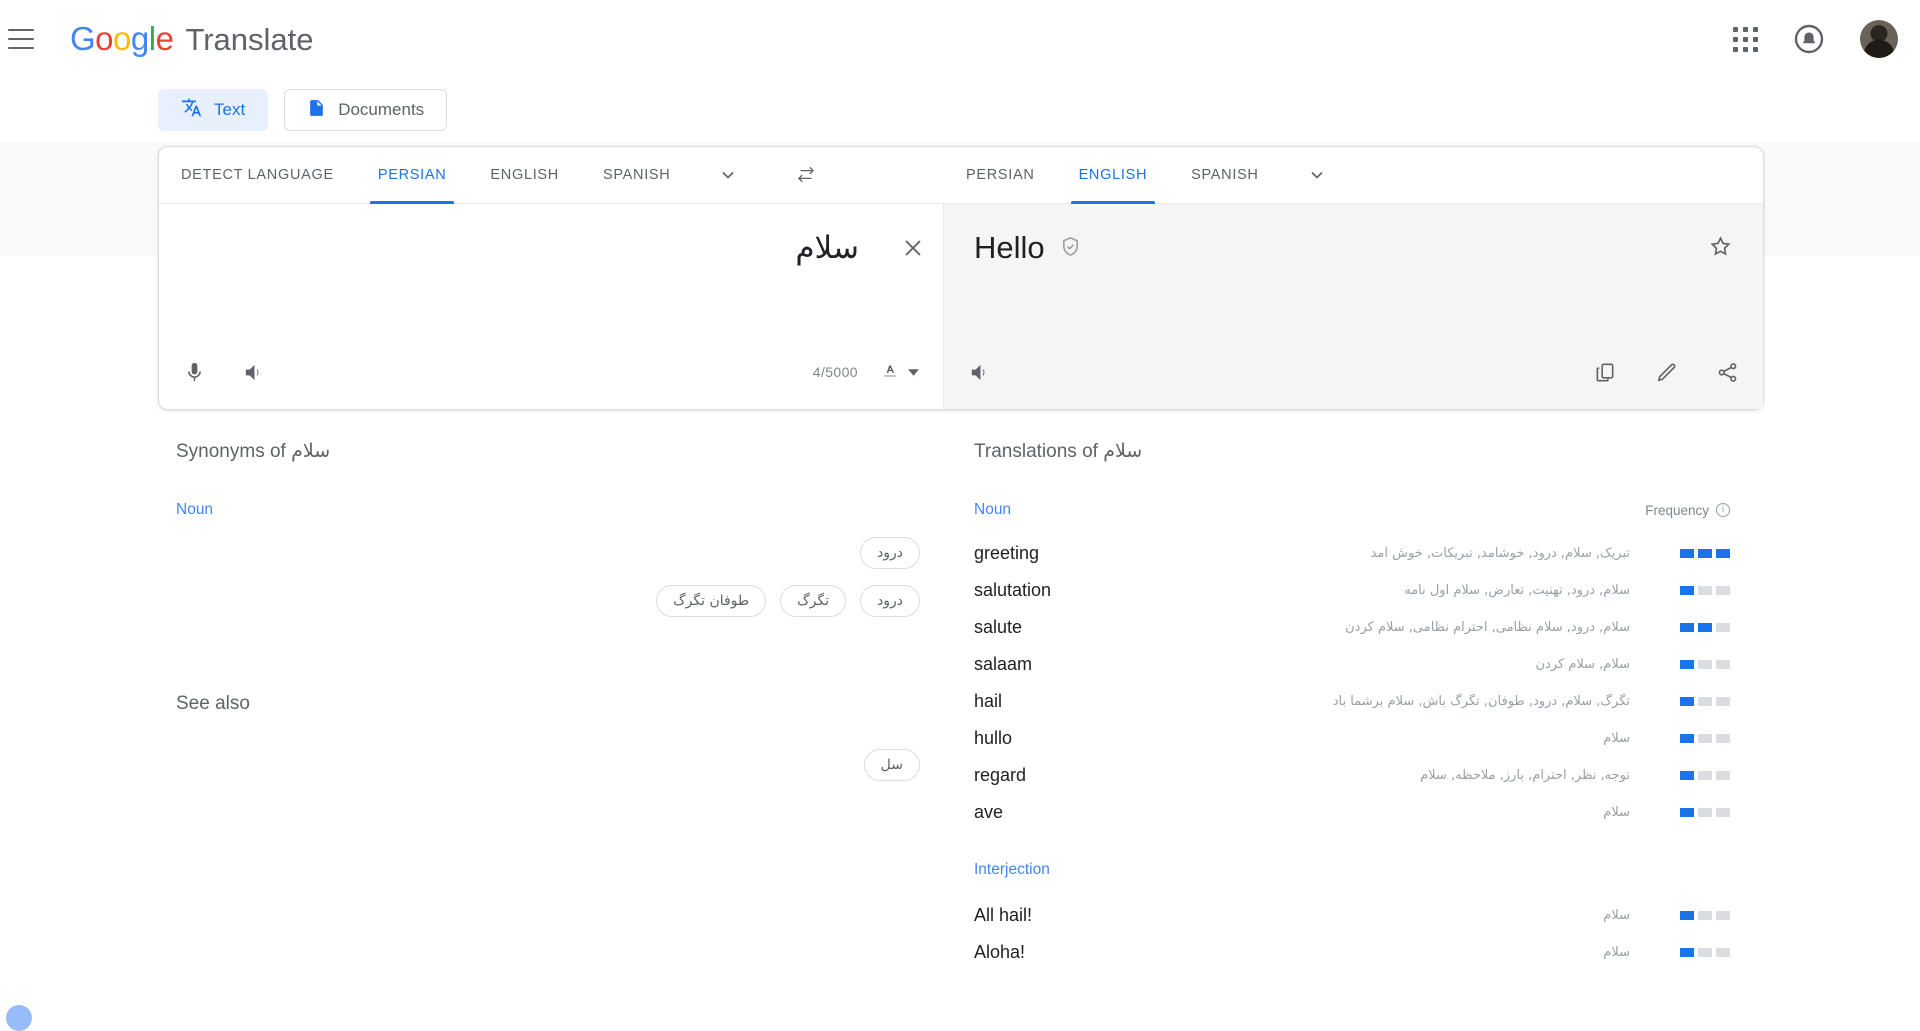  Describe the element at coordinates (548, 766) in the screenshot. I see `see-also-chip-row: سل` at that location.